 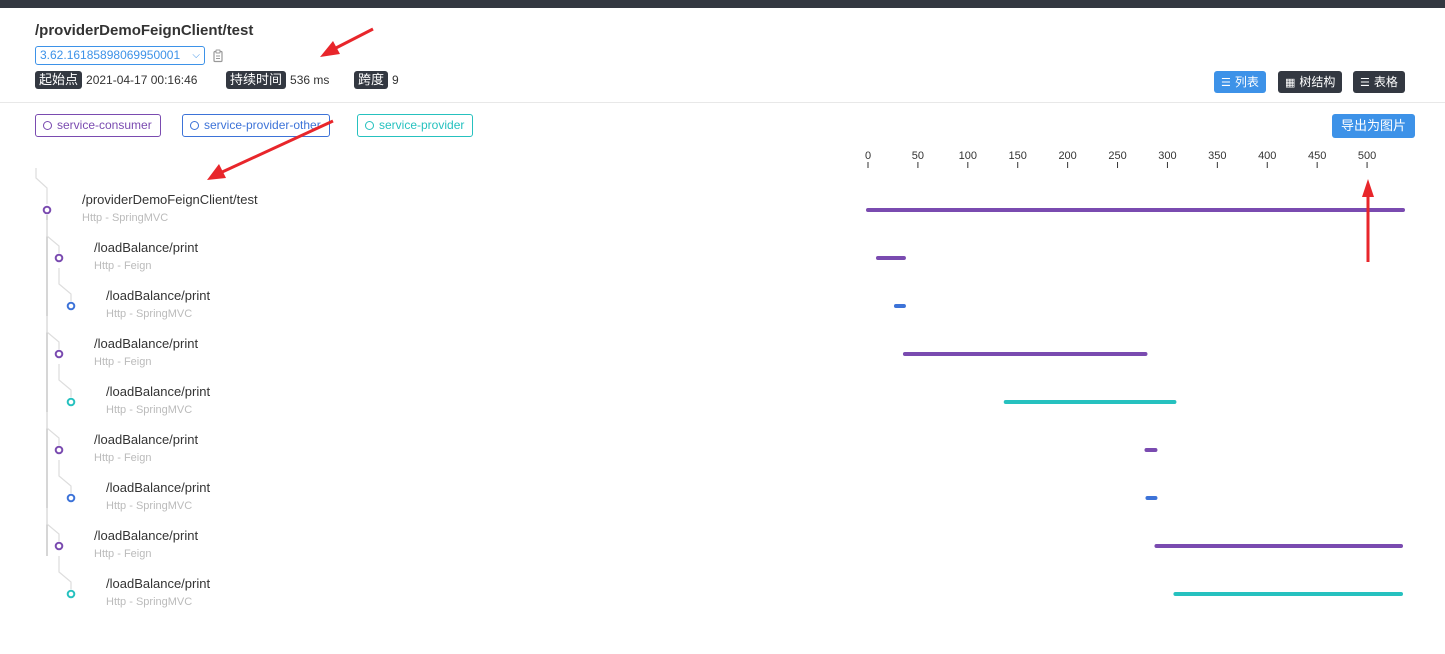 What do you see at coordinates (347, 42) in the screenshot?
I see `arrow-to-trace-id` at bounding box center [347, 42].